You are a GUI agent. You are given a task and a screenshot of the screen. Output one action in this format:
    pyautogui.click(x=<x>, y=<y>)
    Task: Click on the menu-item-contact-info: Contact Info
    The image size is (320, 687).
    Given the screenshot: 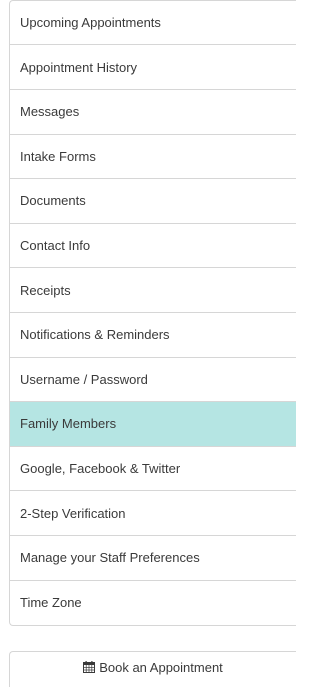 What is the action you would take?
    pyautogui.click(x=153, y=246)
    